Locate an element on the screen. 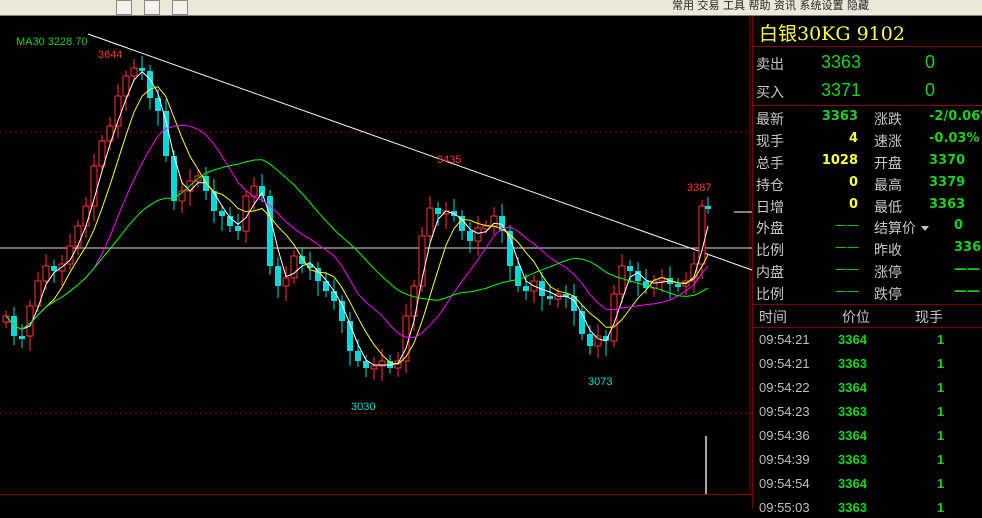  ticks-header: 时间 价位 现手 is located at coordinates (867, 316).